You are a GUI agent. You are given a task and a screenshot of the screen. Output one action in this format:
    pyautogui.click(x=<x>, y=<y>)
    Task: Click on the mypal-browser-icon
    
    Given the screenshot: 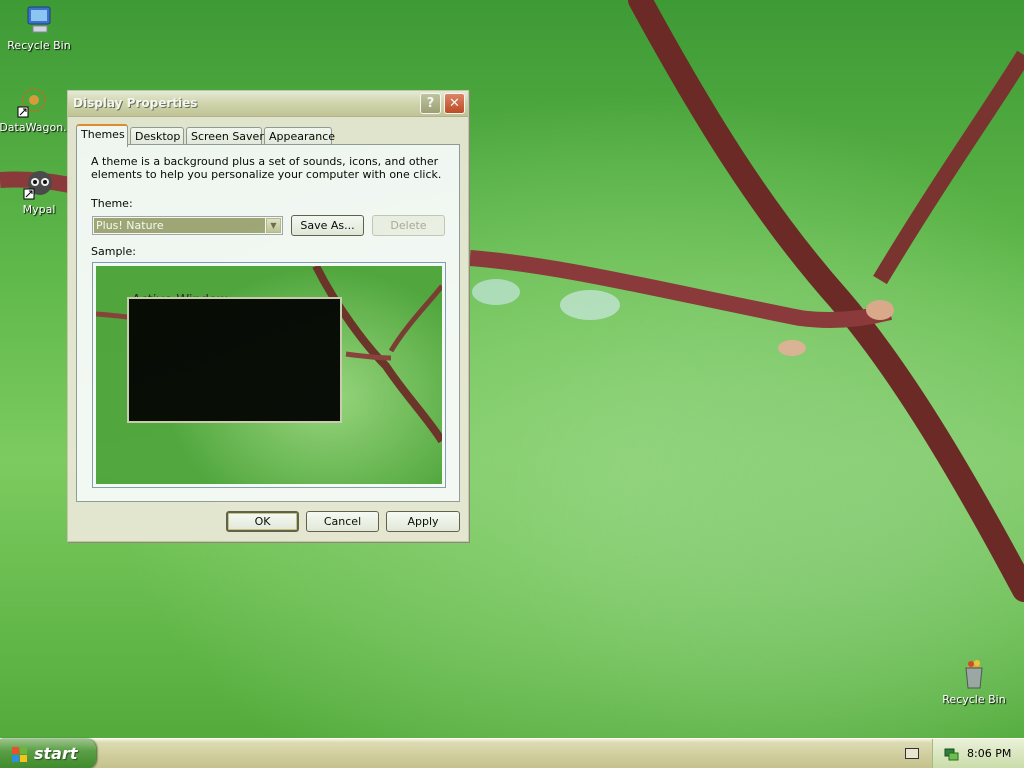 What is the action you would take?
    pyautogui.click(x=39, y=184)
    